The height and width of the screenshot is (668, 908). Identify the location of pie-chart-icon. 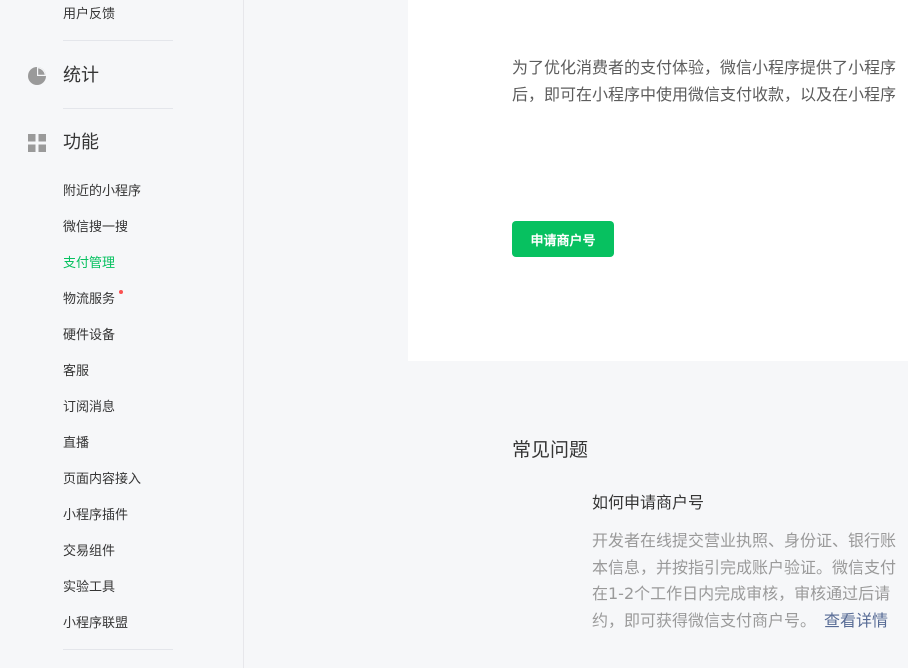
(37, 76).